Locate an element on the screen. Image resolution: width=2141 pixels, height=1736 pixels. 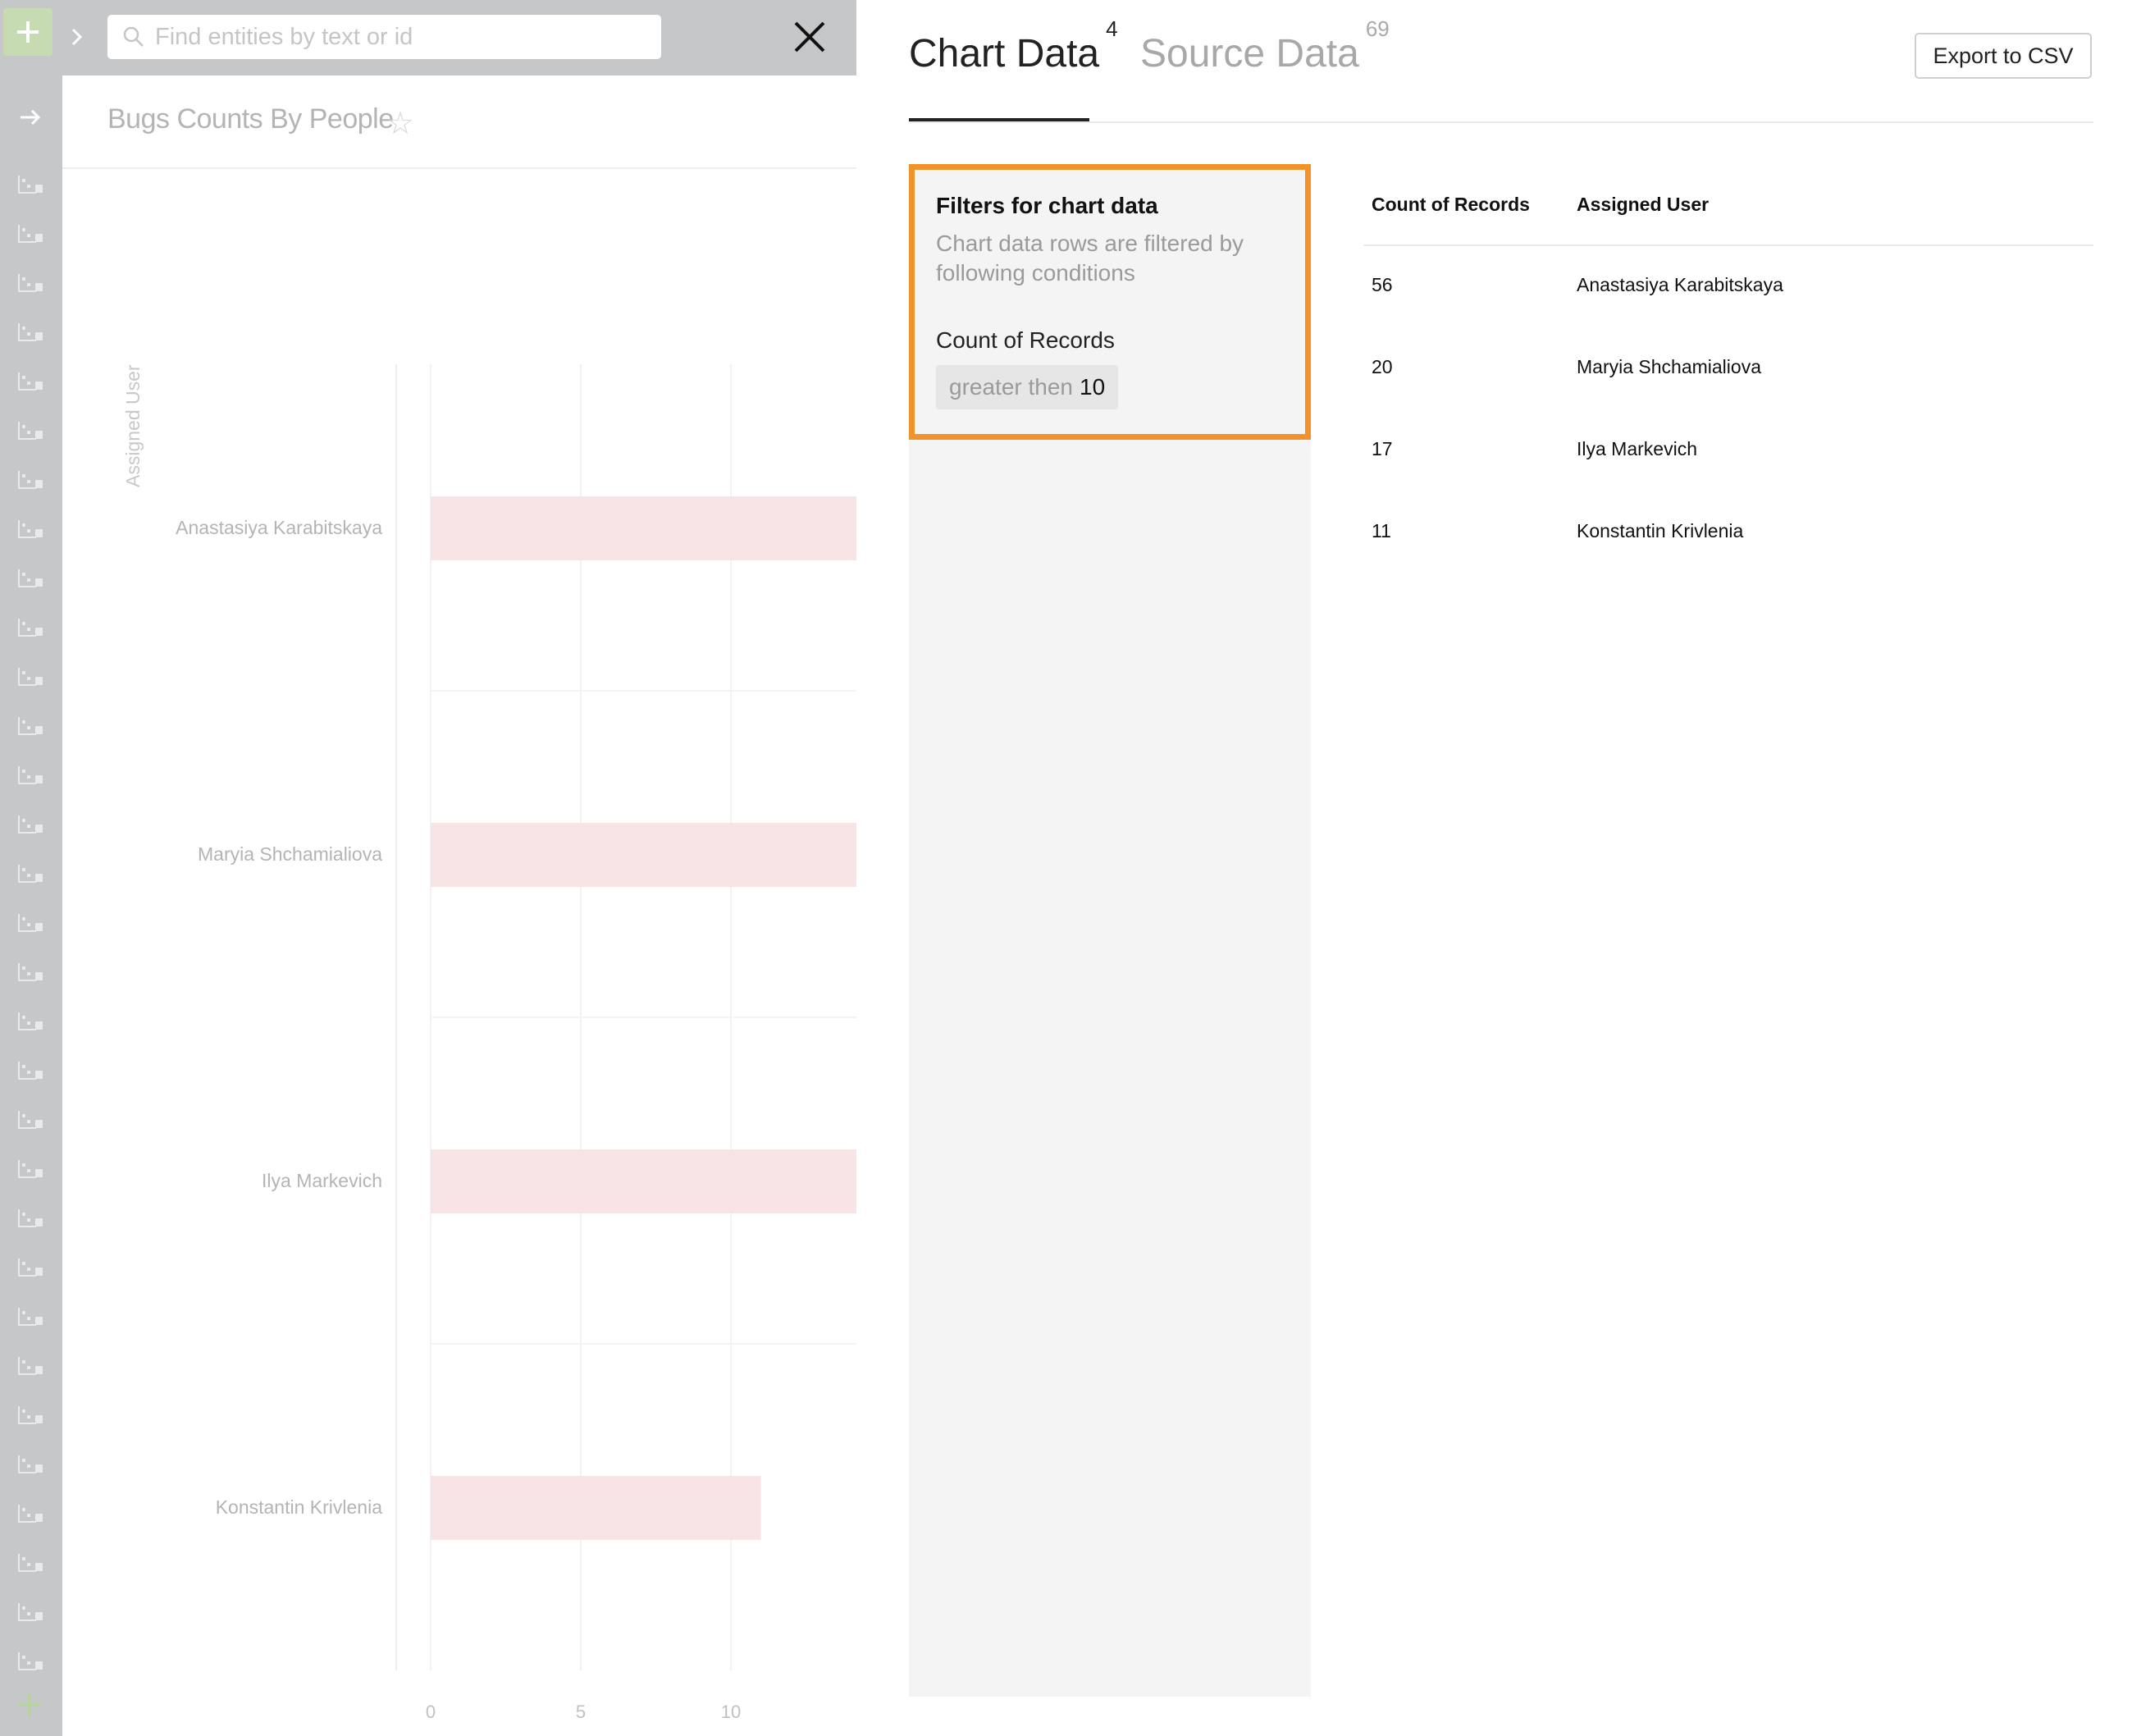
top-bar is located at coordinates (459, 37).